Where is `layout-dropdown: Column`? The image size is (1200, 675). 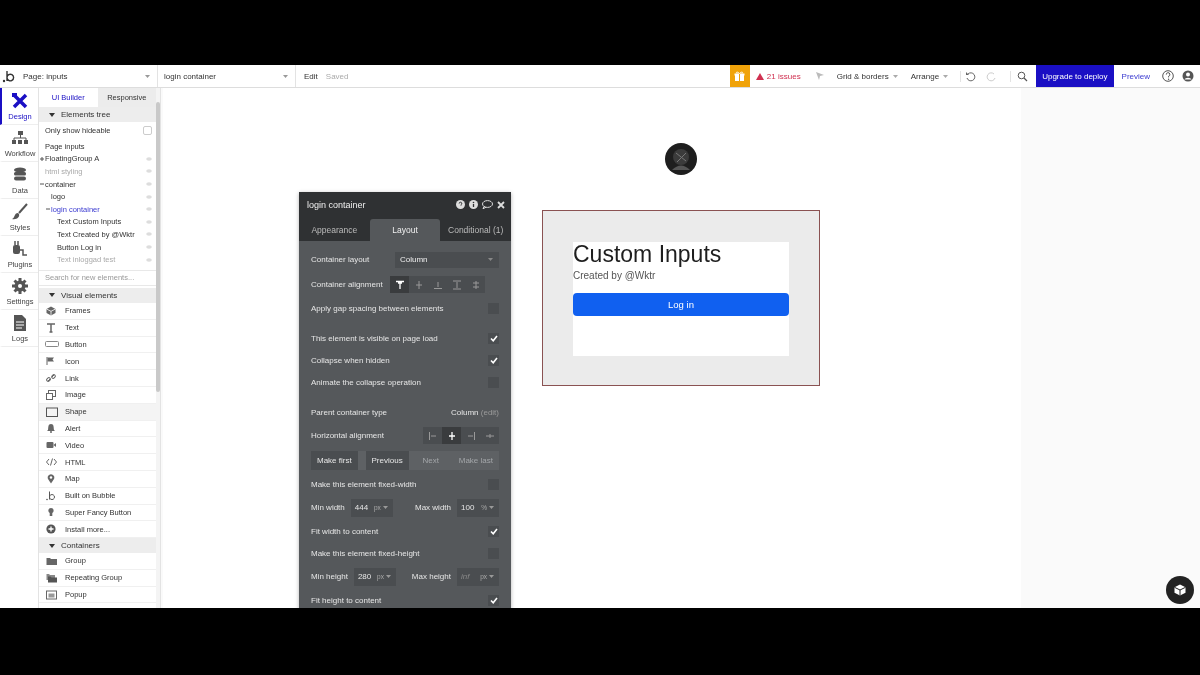 layout-dropdown: Column is located at coordinates (447, 259).